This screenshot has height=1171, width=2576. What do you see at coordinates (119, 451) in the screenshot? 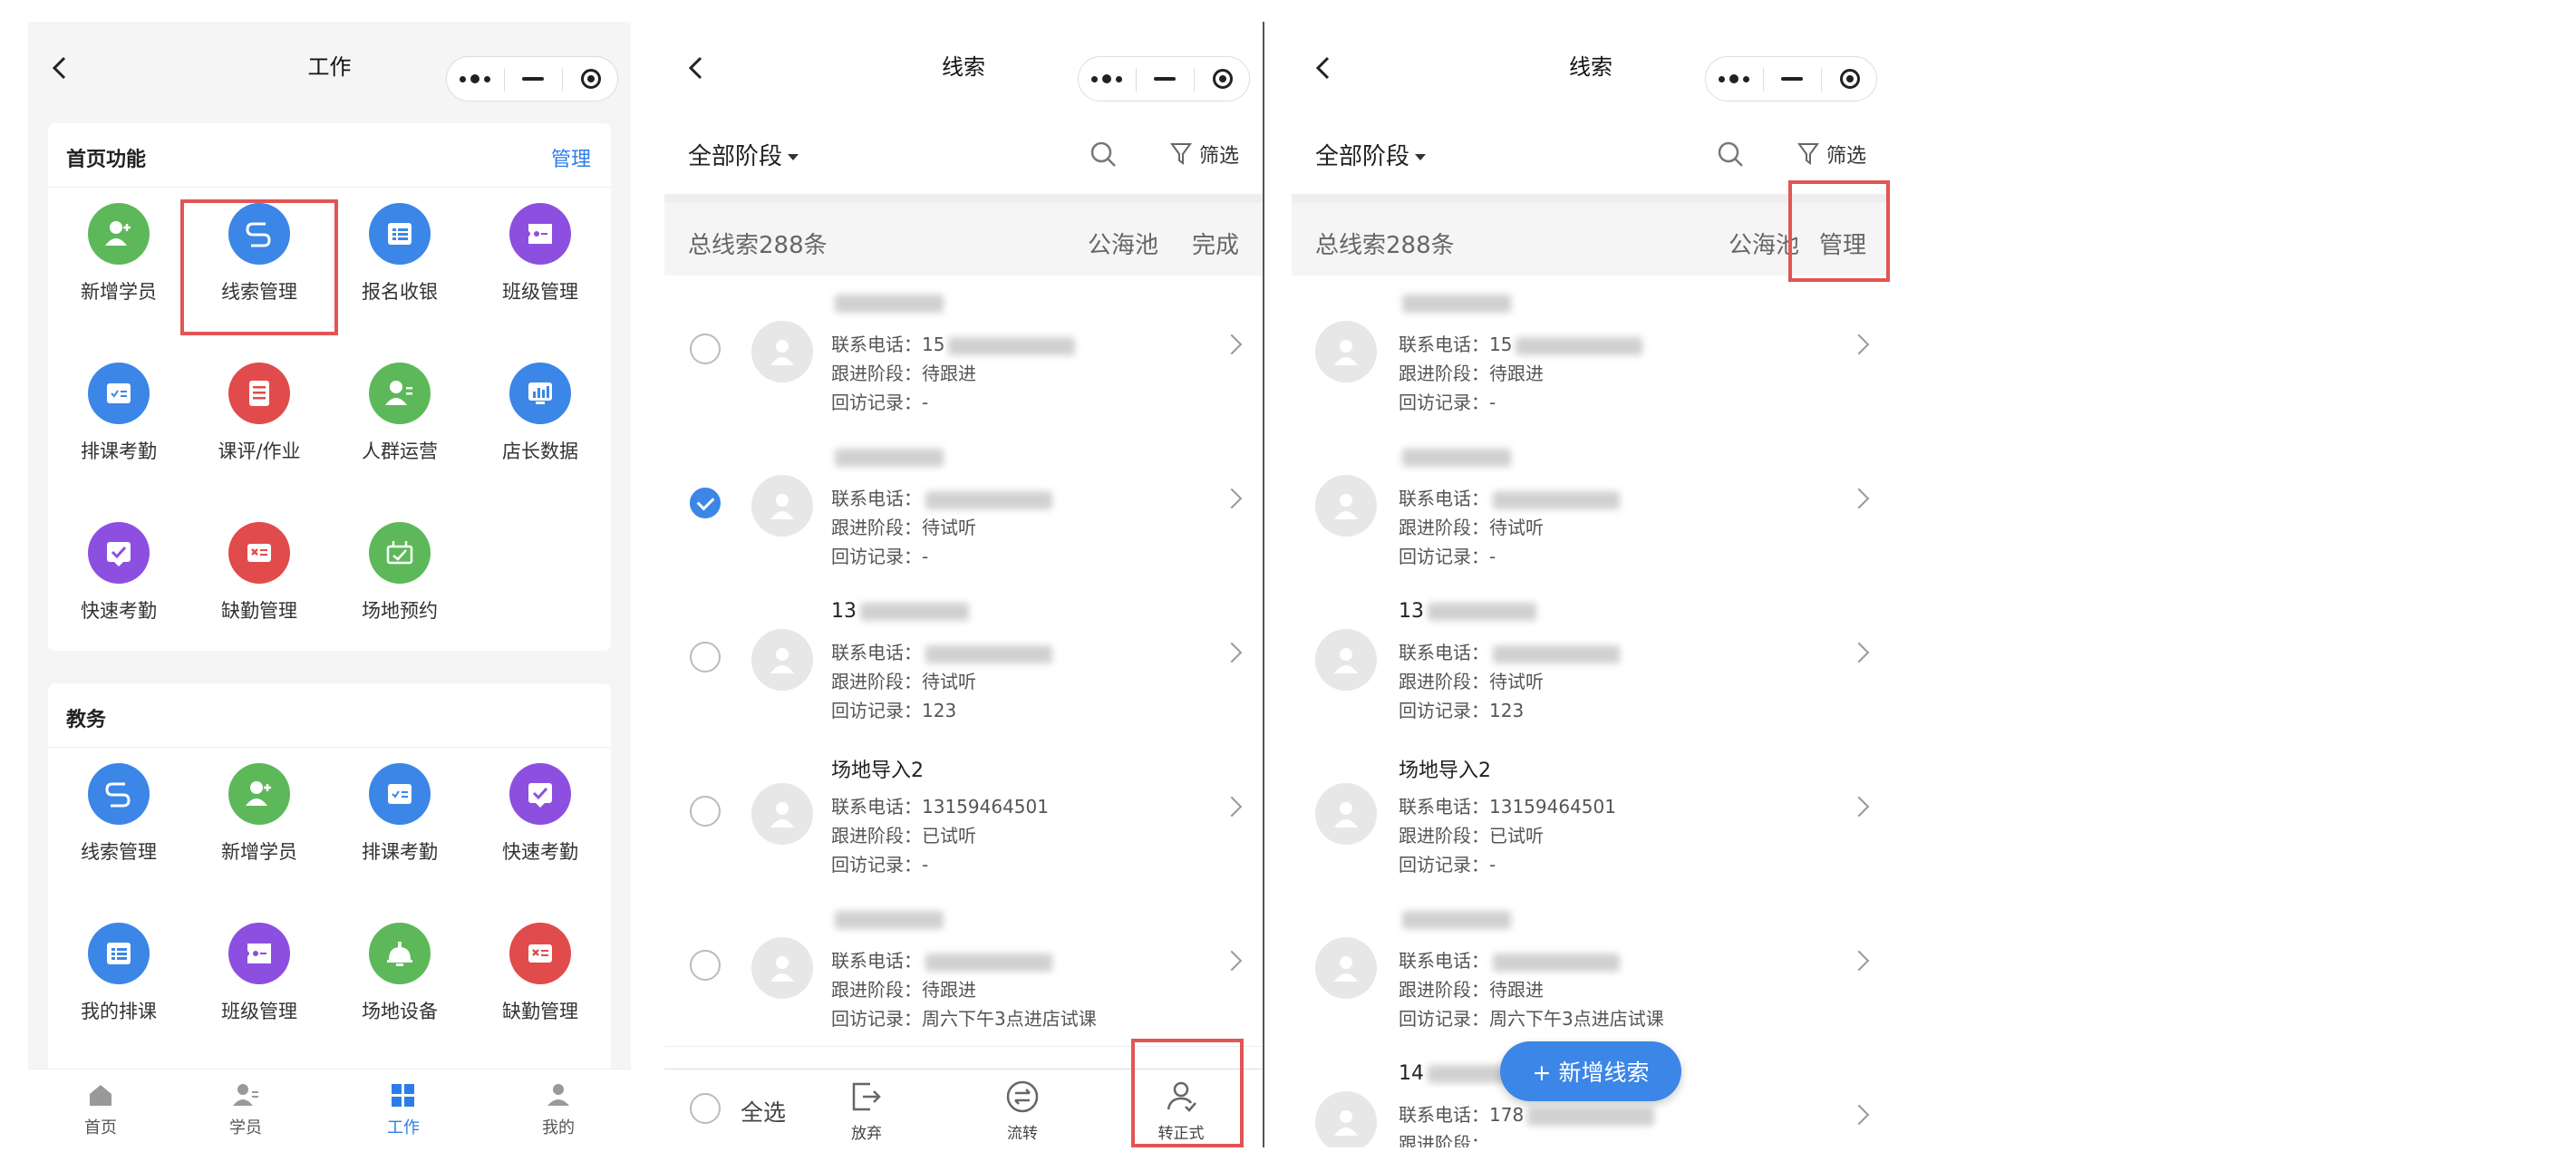
I see `function-label: 排课考勤` at bounding box center [119, 451].